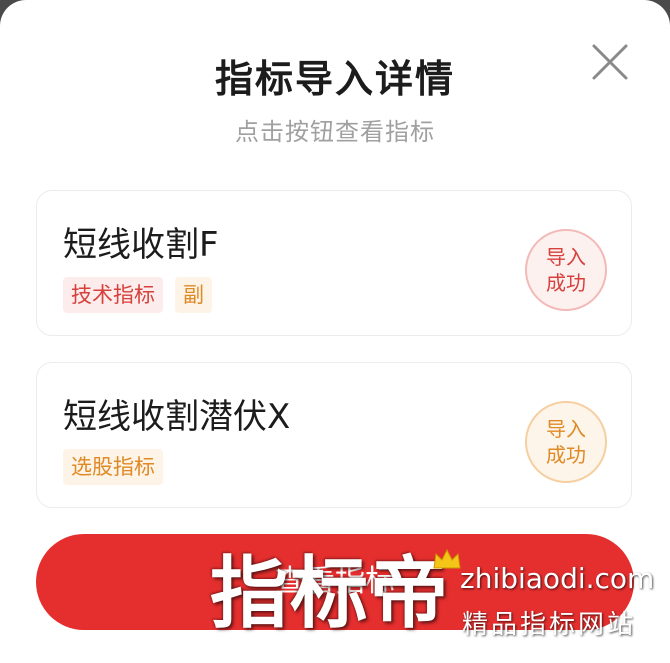 This screenshot has width=670, height=663. I want to click on watermark-main: 指标帝, so click(330, 594).